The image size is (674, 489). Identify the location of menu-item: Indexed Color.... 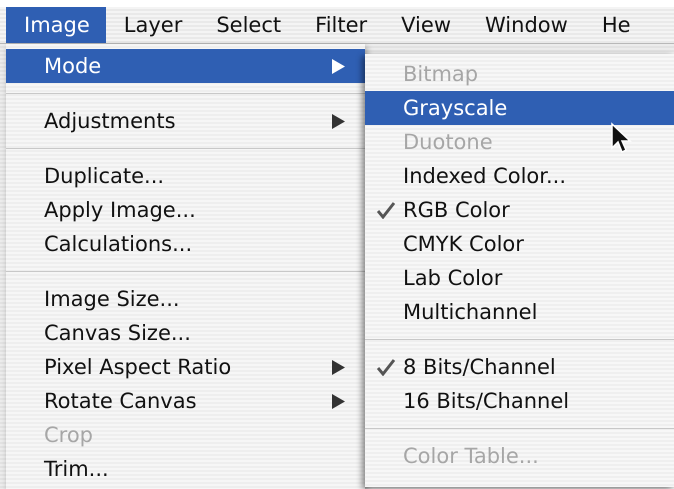
(519, 176).